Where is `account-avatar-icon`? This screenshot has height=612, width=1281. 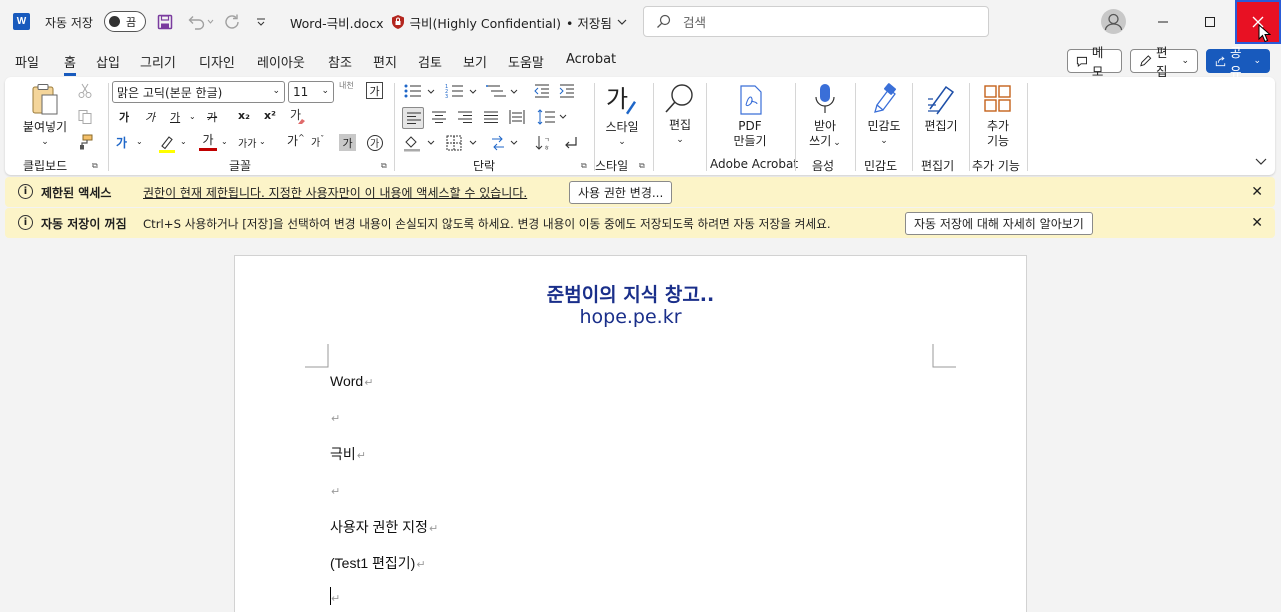
account-avatar-icon is located at coordinates (1113, 21).